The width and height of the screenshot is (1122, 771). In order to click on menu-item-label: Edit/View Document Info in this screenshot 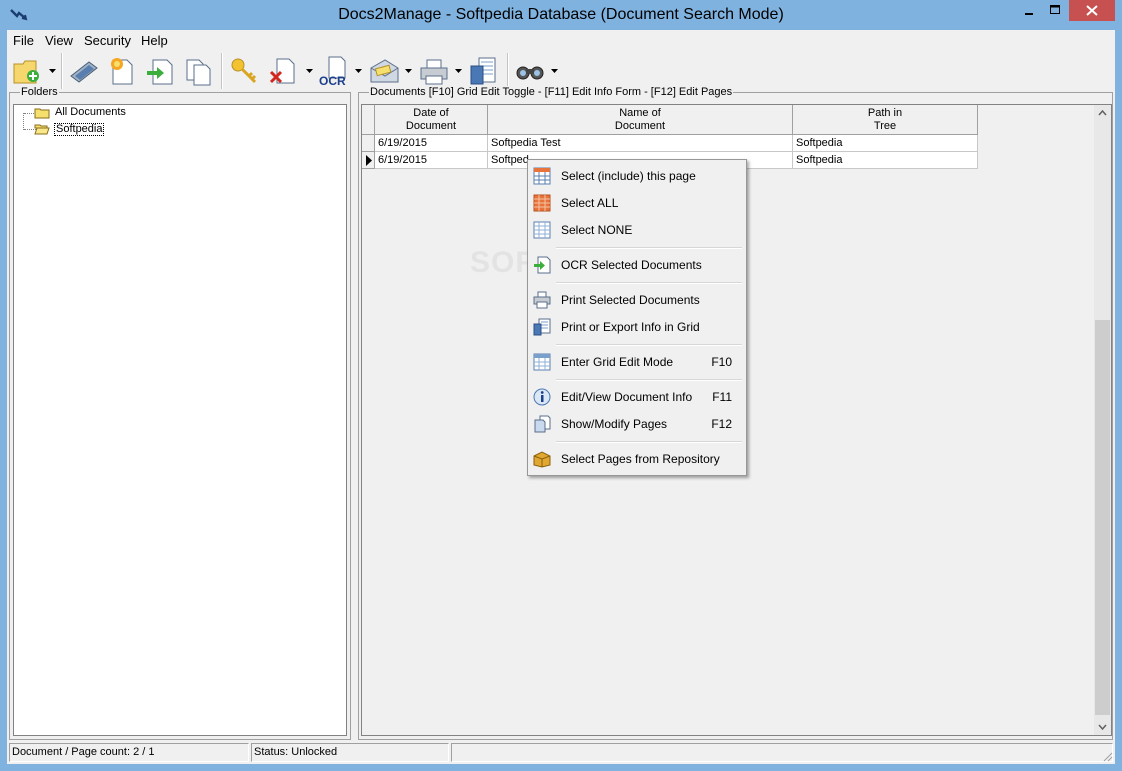, I will do `click(627, 397)`.